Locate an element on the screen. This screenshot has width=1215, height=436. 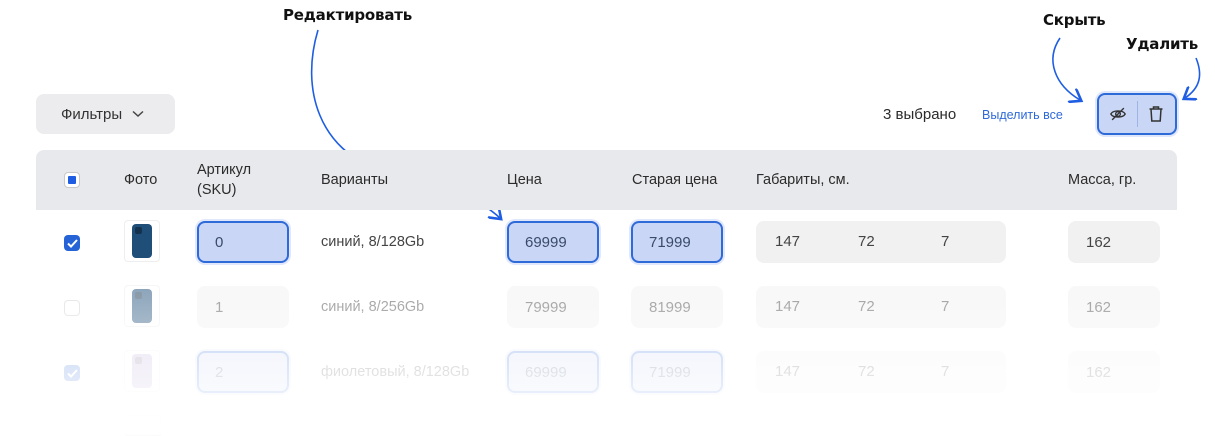
select-all-checkbox is located at coordinates (72, 180).